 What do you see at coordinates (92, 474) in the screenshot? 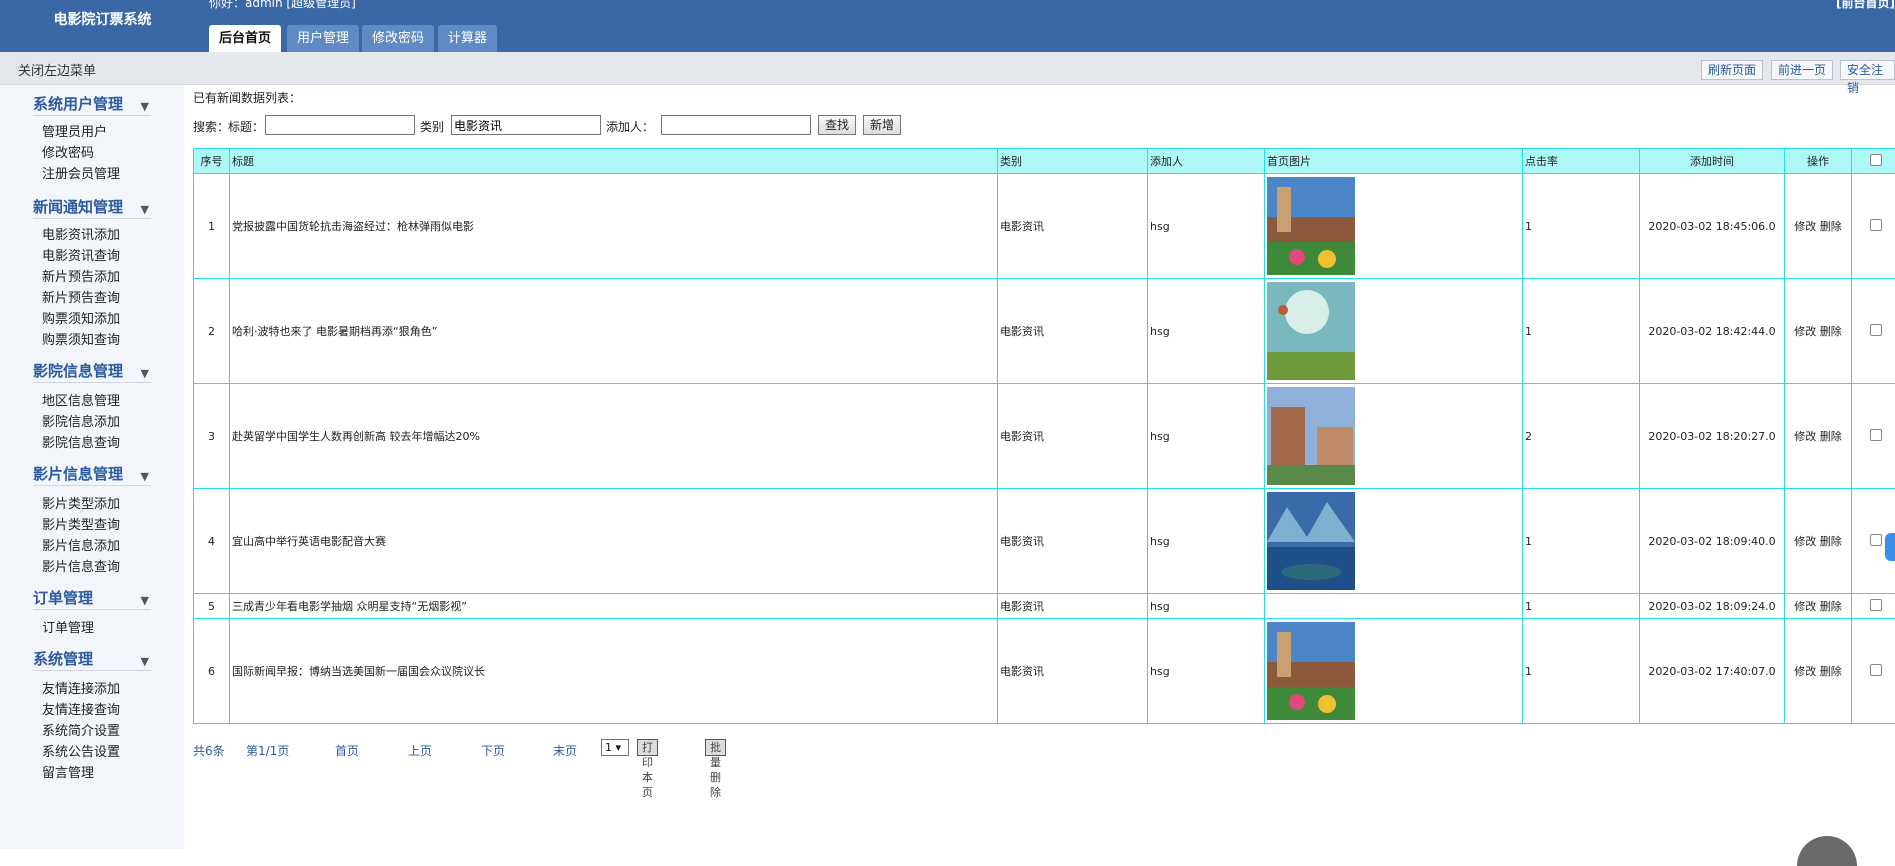
I see `sidebar-group-film: 影片信息管理 ▼` at bounding box center [92, 474].